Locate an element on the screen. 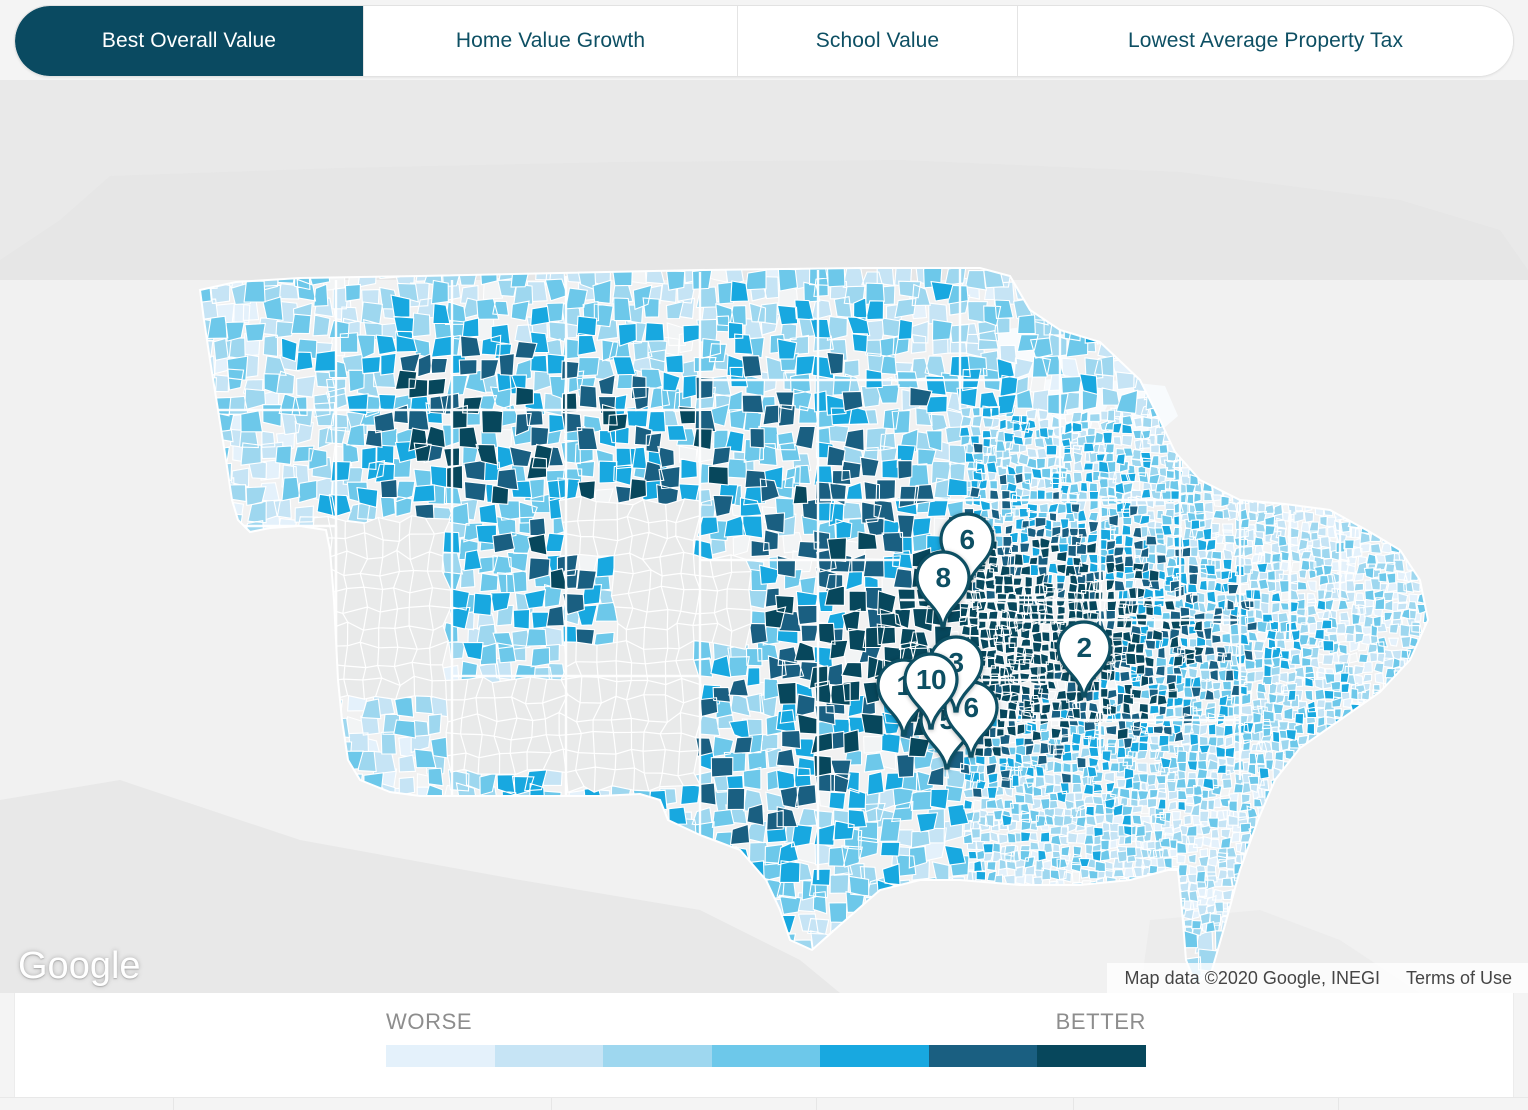 The width and height of the screenshot is (1528, 1110). legend-panel: WORSE BETTER is located at coordinates (764, 1045).